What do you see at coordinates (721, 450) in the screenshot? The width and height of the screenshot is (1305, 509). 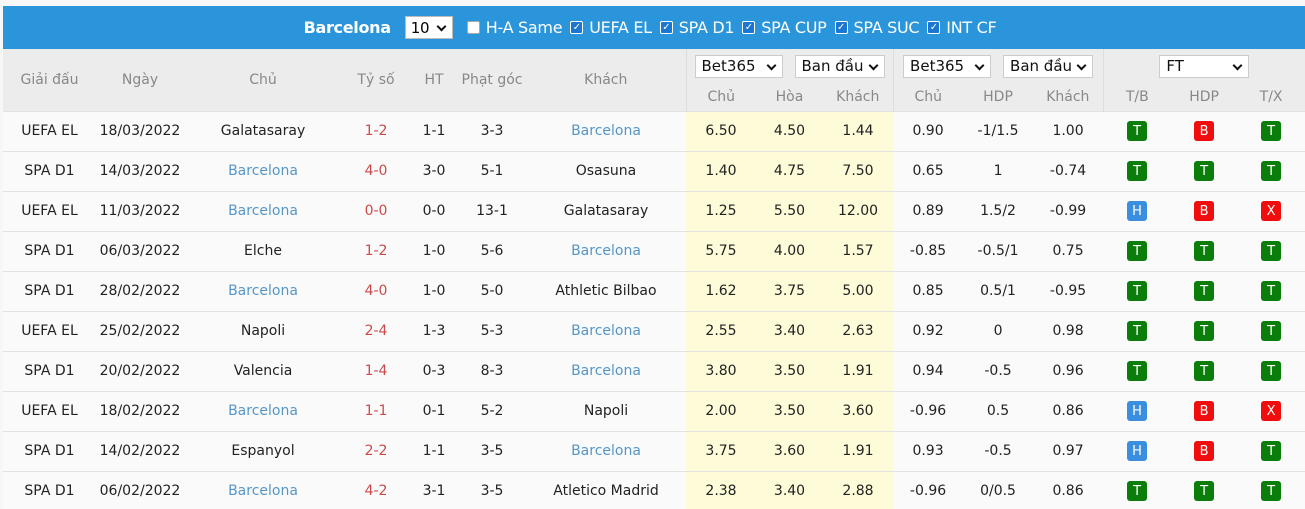 I see `odds1-home-cell: 3.75` at bounding box center [721, 450].